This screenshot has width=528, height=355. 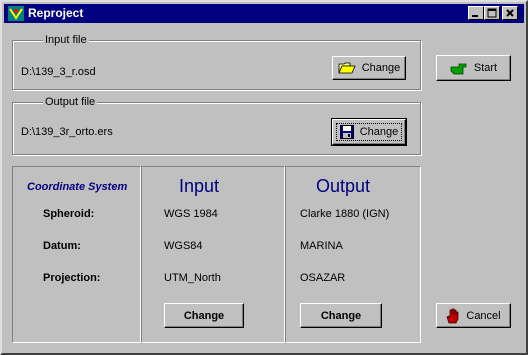 What do you see at coordinates (475, 16) in the screenshot?
I see `minimize-icon` at bounding box center [475, 16].